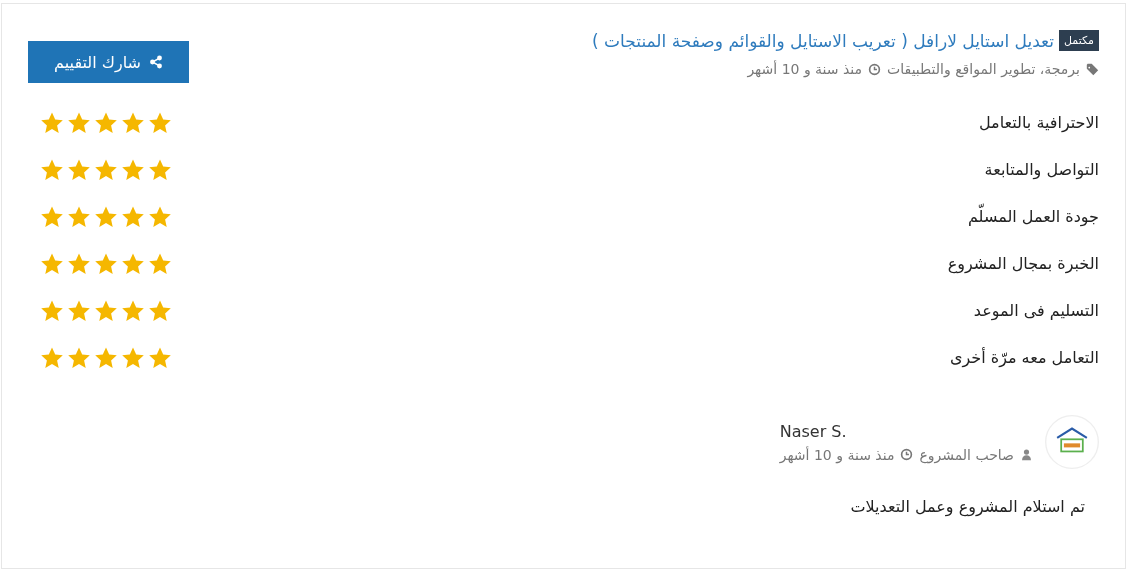 This screenshot has height=572, width=1127. I want to click on reviewer-name: Naser S., so click(813, 431).